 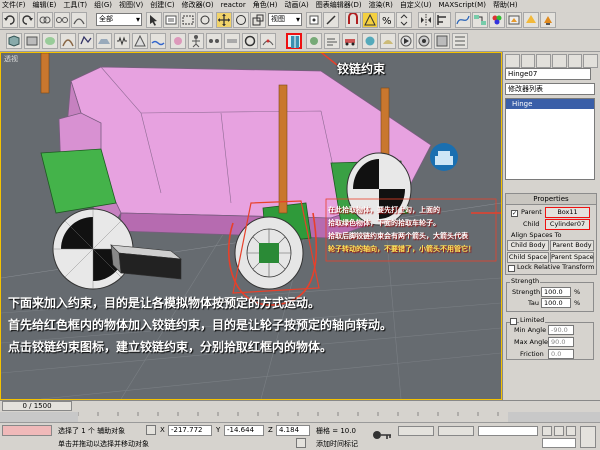 I want to click on hinge-constraint-icon, so click(x=294, y=41).